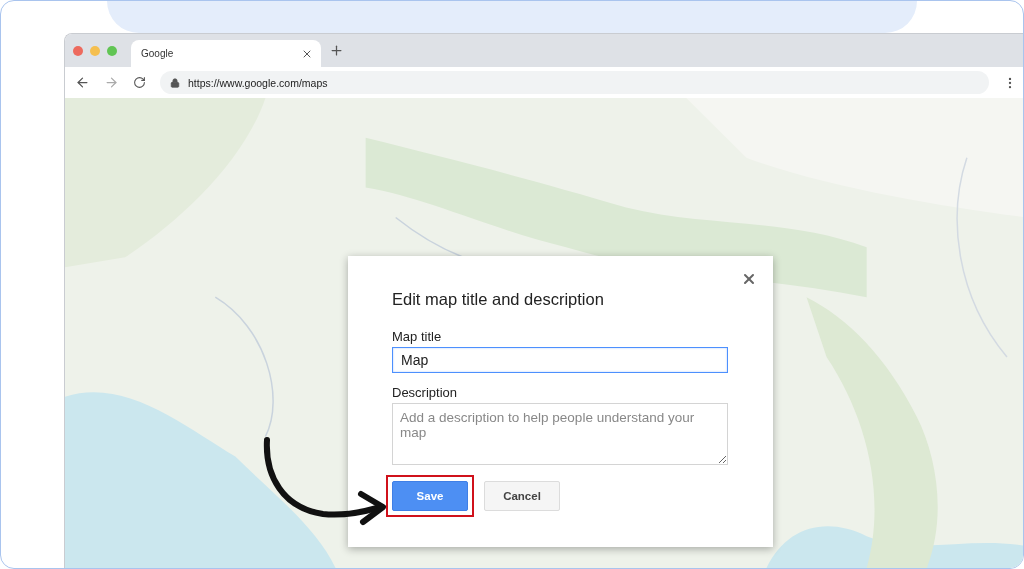 Image resolution: width=1024 pixels, height=569 pixels. What do you see at coordinates (560, 360) in the screenshot?
I see `title-input: Map` at bounding box center [560, 360].